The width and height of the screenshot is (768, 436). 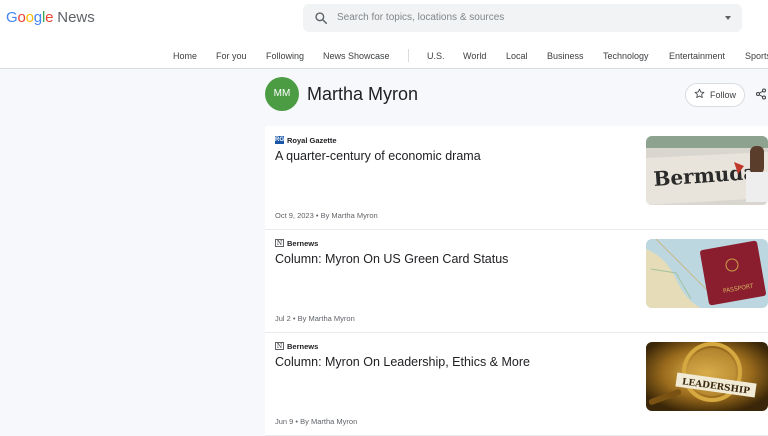 What do you see at coordinates (626, 56) in the screenshot?
I see `nav-item-technology: Technology` at bounding box center [626, 56].